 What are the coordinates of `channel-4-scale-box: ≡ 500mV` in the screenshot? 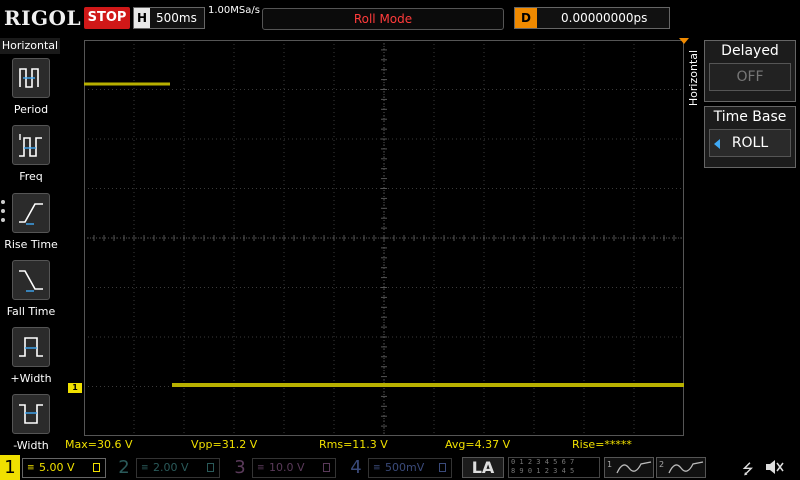 It's located at (410, 468).